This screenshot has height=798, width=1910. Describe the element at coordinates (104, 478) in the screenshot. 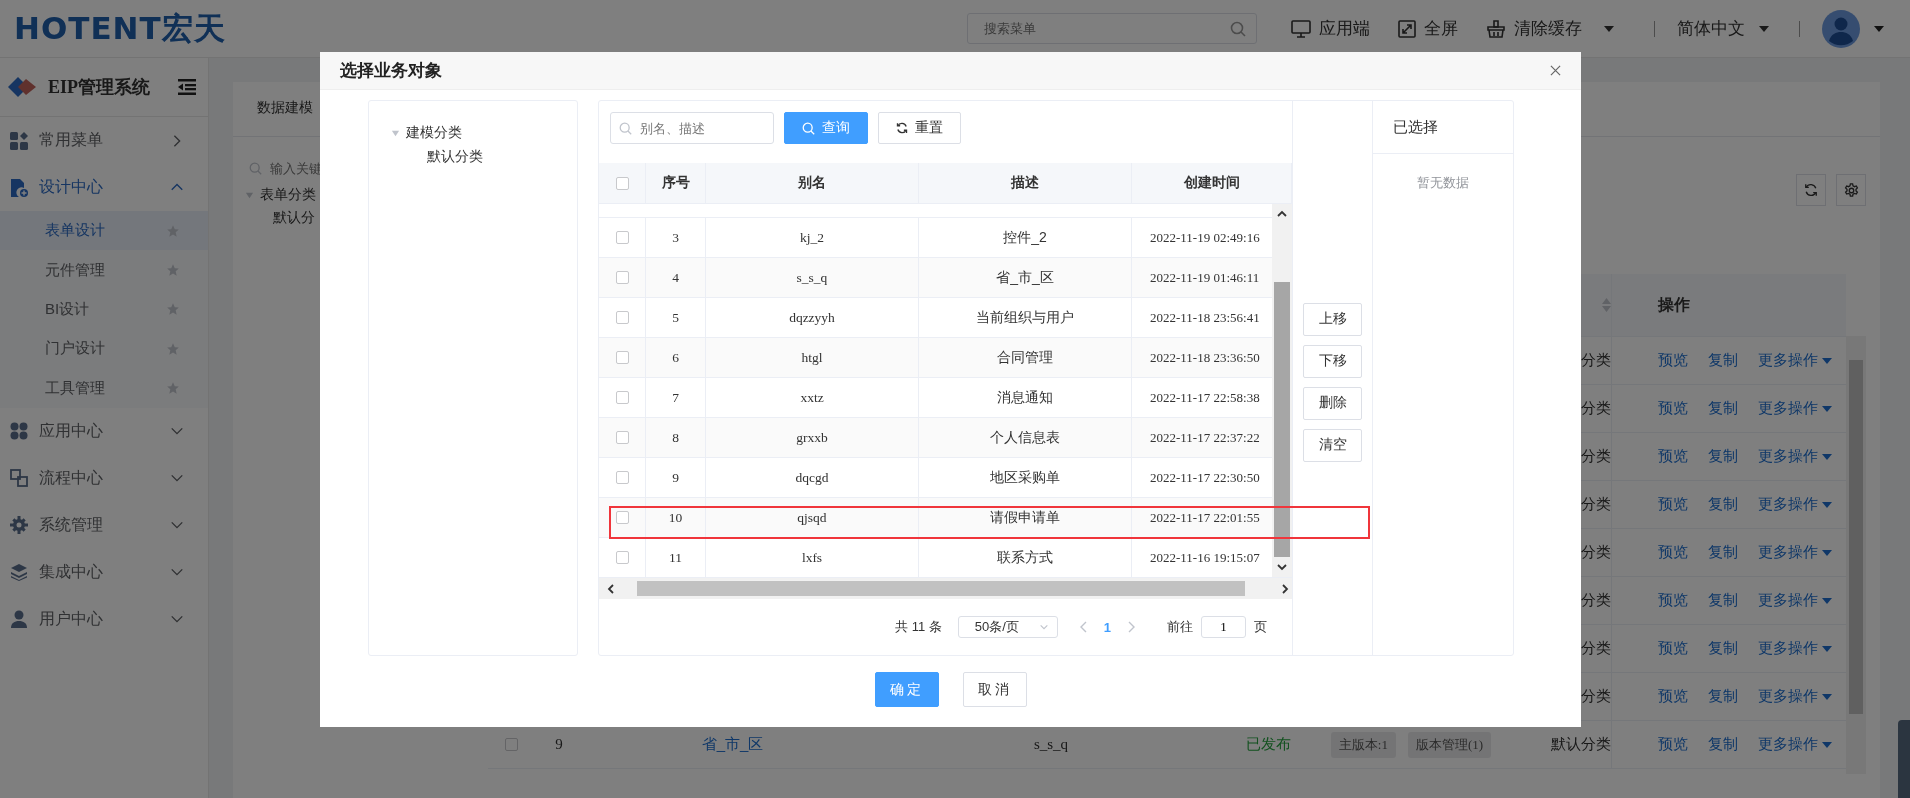

I see `sidebar-item: 流程中心` at that location.